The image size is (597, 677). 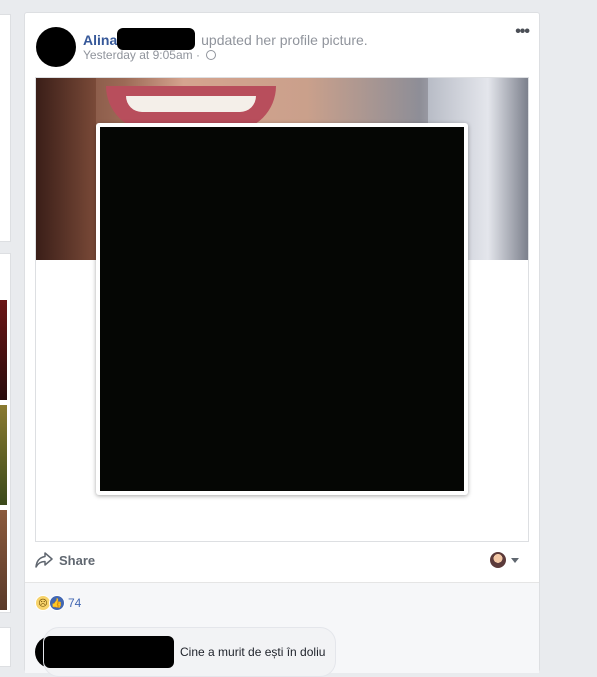 I want to click on post-meta: Yesterday at 9:05am ·, so click(x=150, y=55).